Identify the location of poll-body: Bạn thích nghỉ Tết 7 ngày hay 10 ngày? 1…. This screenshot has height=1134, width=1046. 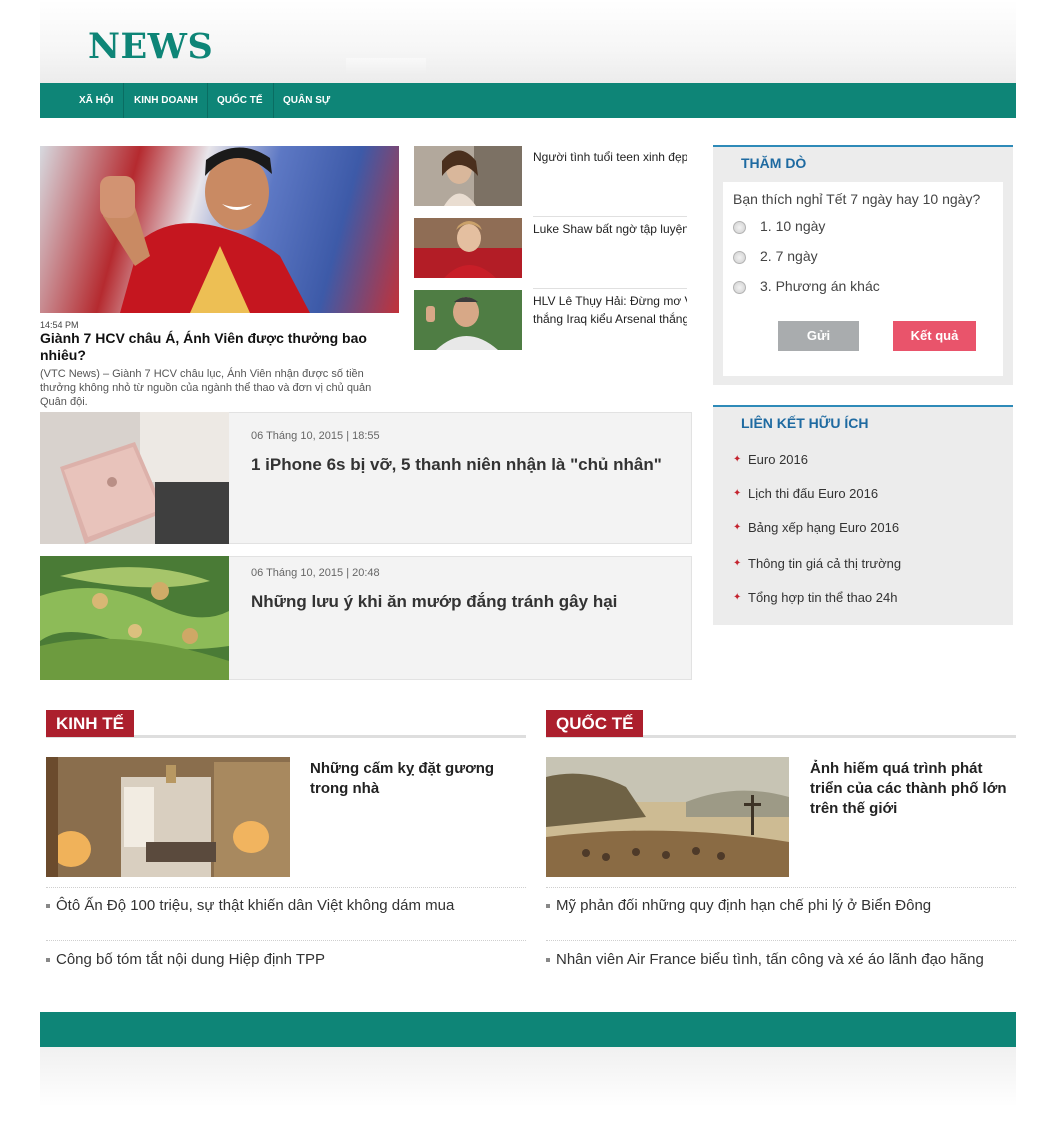
(863, 279).